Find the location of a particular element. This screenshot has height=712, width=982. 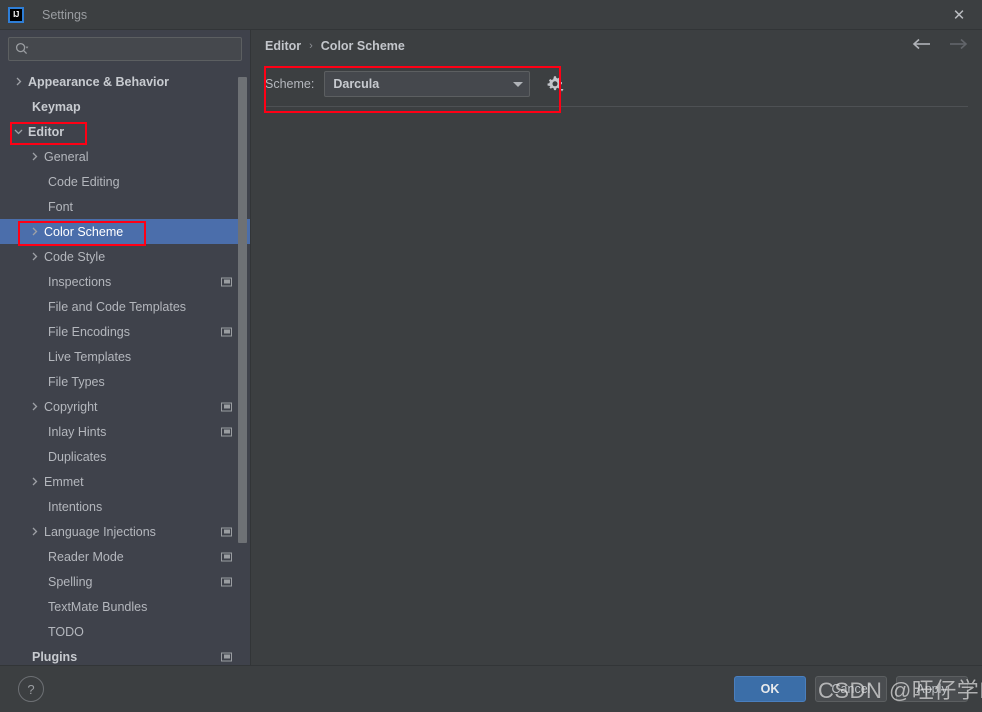

sidebar-item-spelling: Spelling is located at coordinates (125, 581).